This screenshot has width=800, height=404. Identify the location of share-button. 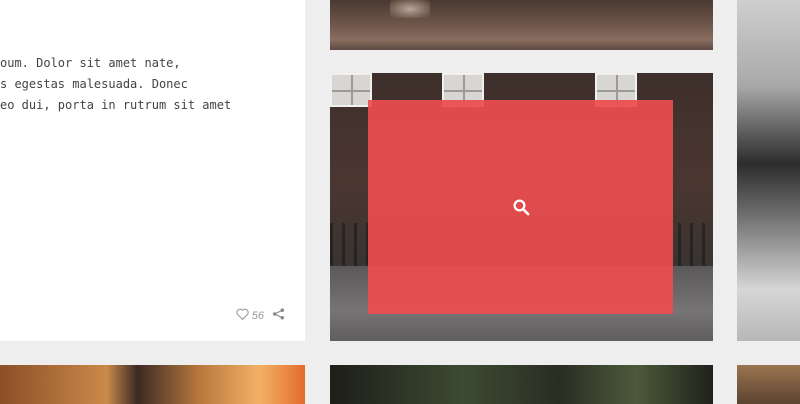
(278, 315).